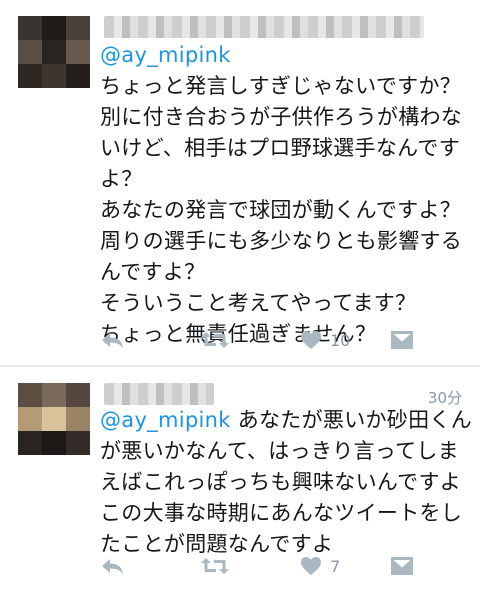 The height and width of the screenshot is (600, 480). Describe the element at coordinates (351, 420) in the screenshot. I see `tweet-text-line: あなたが悪いか砂田くん` at that location.